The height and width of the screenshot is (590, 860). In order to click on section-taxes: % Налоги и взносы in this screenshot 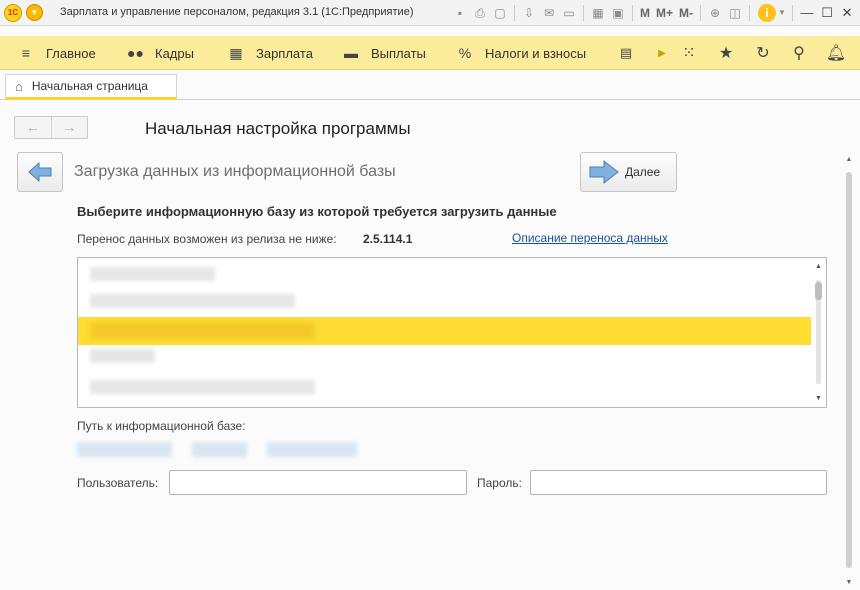, I will do `click(521, 53)`.